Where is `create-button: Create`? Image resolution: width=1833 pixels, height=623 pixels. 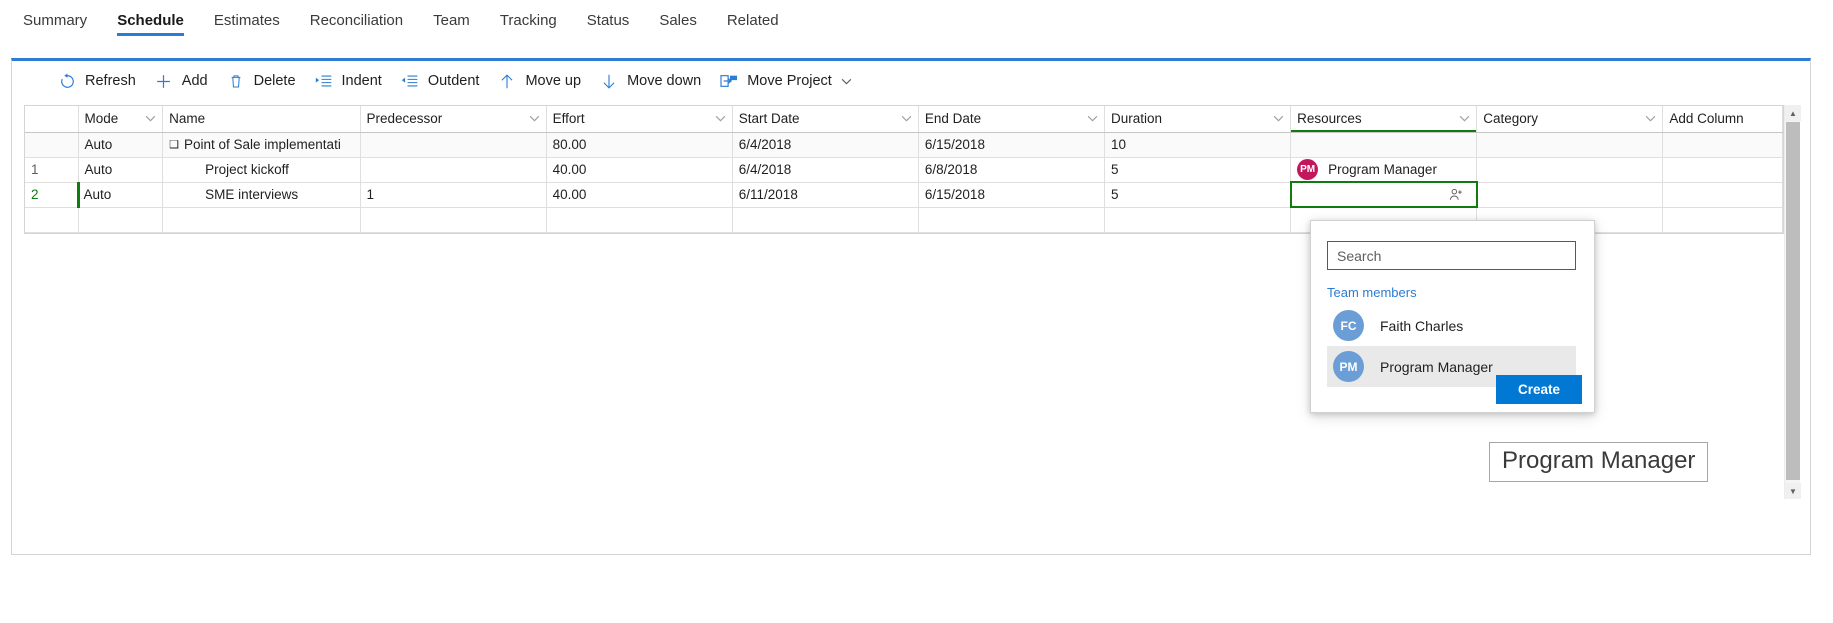
create-button: Create is located at coordinates (1538, 389).